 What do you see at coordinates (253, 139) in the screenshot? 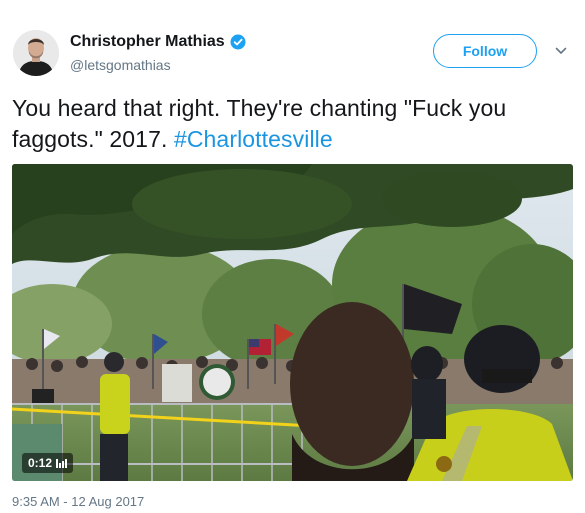
I see `hashtag-link: #Charlottesville` at bounding box center [253, 139].